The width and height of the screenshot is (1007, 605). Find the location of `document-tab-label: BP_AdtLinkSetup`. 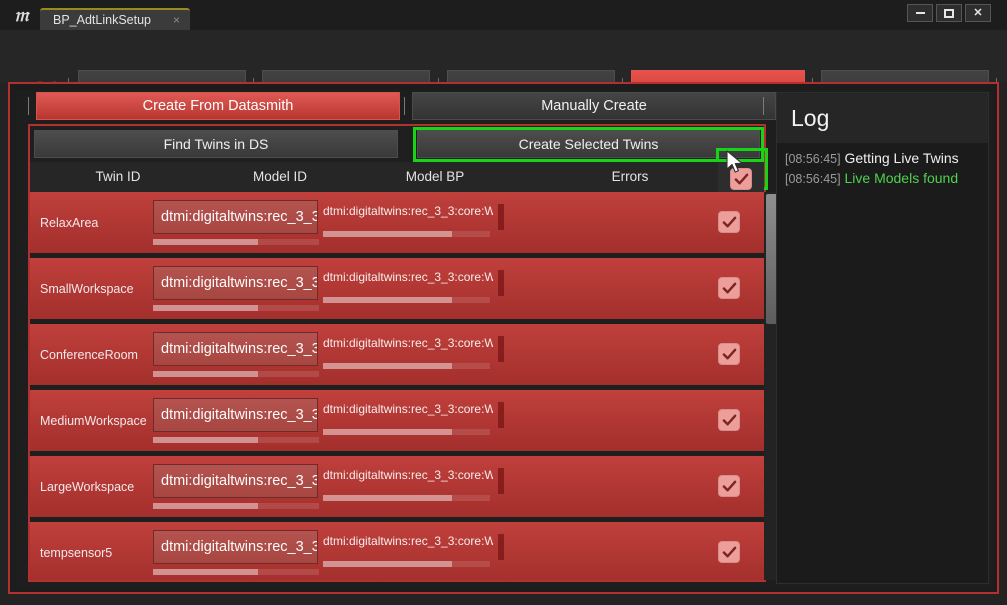

document-tab-label: BP_AdtLinkSetup is located at coordinates (102, 20).